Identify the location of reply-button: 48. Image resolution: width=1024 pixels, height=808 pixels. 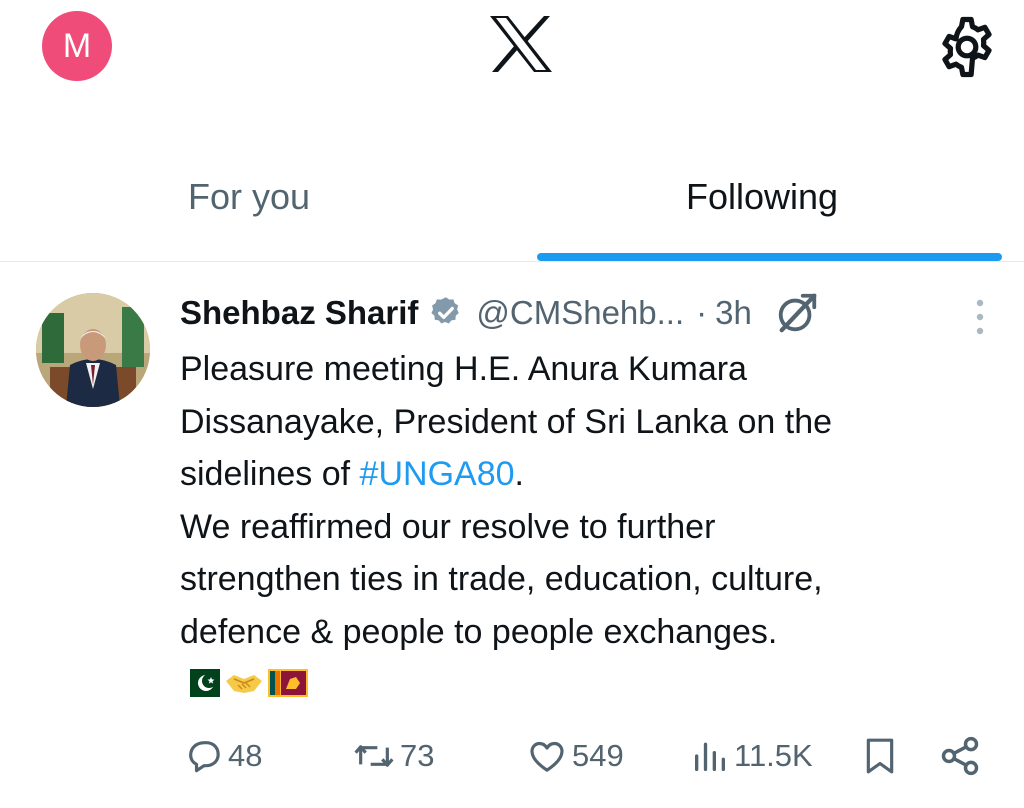
(223, 756).